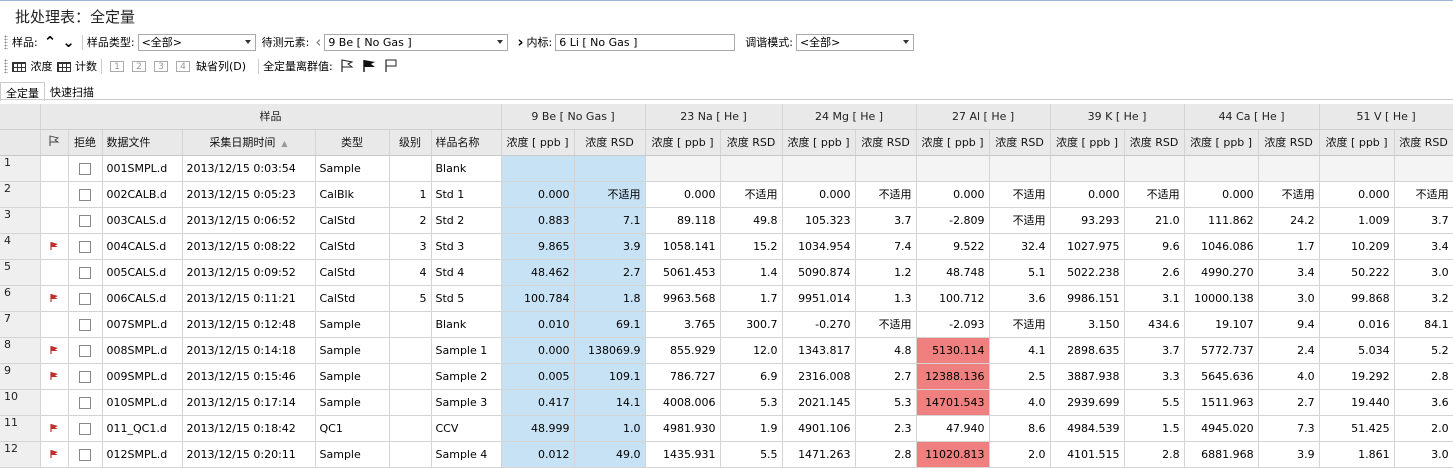 The width and height of the screenshot is (1453, 468). I want to click on col-header-datetime: 采集日期时间 ▲, so click(249, 142).